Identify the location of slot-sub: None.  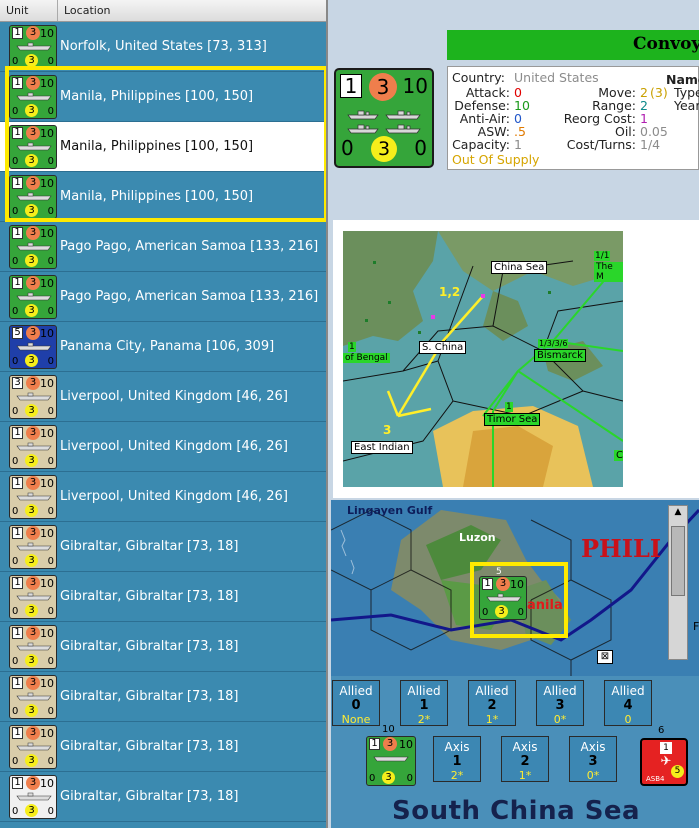
(356, 719).